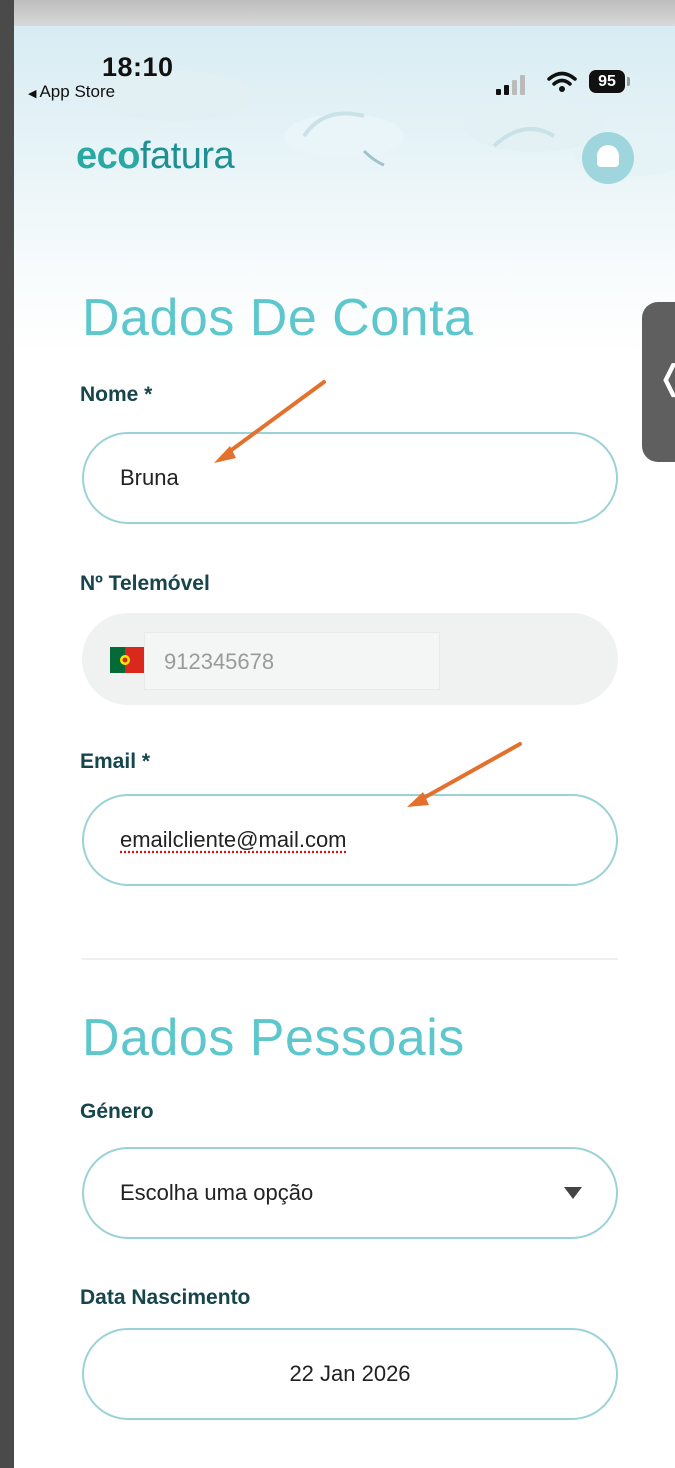  I want to click on name-label: Nome *, so click(116, 394).